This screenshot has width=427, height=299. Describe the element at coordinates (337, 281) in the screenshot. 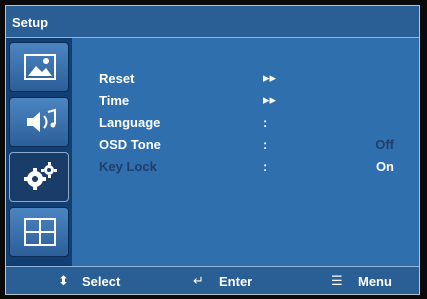

I see `menu-icon: ☰` at that location.